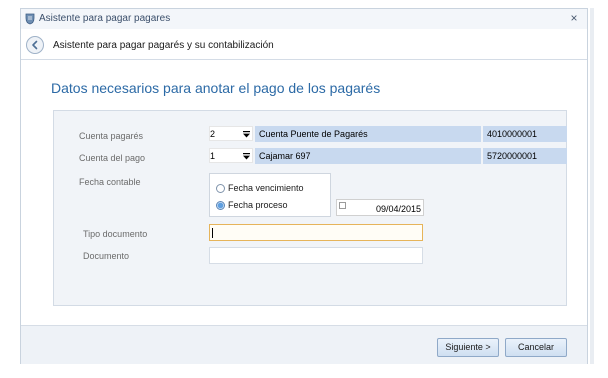 Image resolution: width=608 pixels, height=378 pixels. What do you see at coordinates (316, 232) in the screenshot?
I see `tipo-documento-input` at bounding box center [316, 232].